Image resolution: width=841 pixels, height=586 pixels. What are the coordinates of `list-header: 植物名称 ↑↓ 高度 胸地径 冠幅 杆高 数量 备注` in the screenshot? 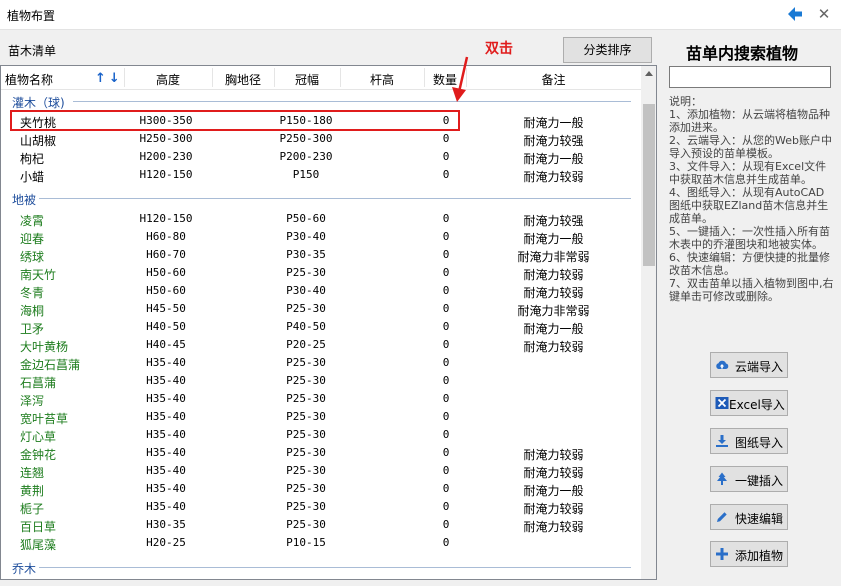 It's located at (321, 78).